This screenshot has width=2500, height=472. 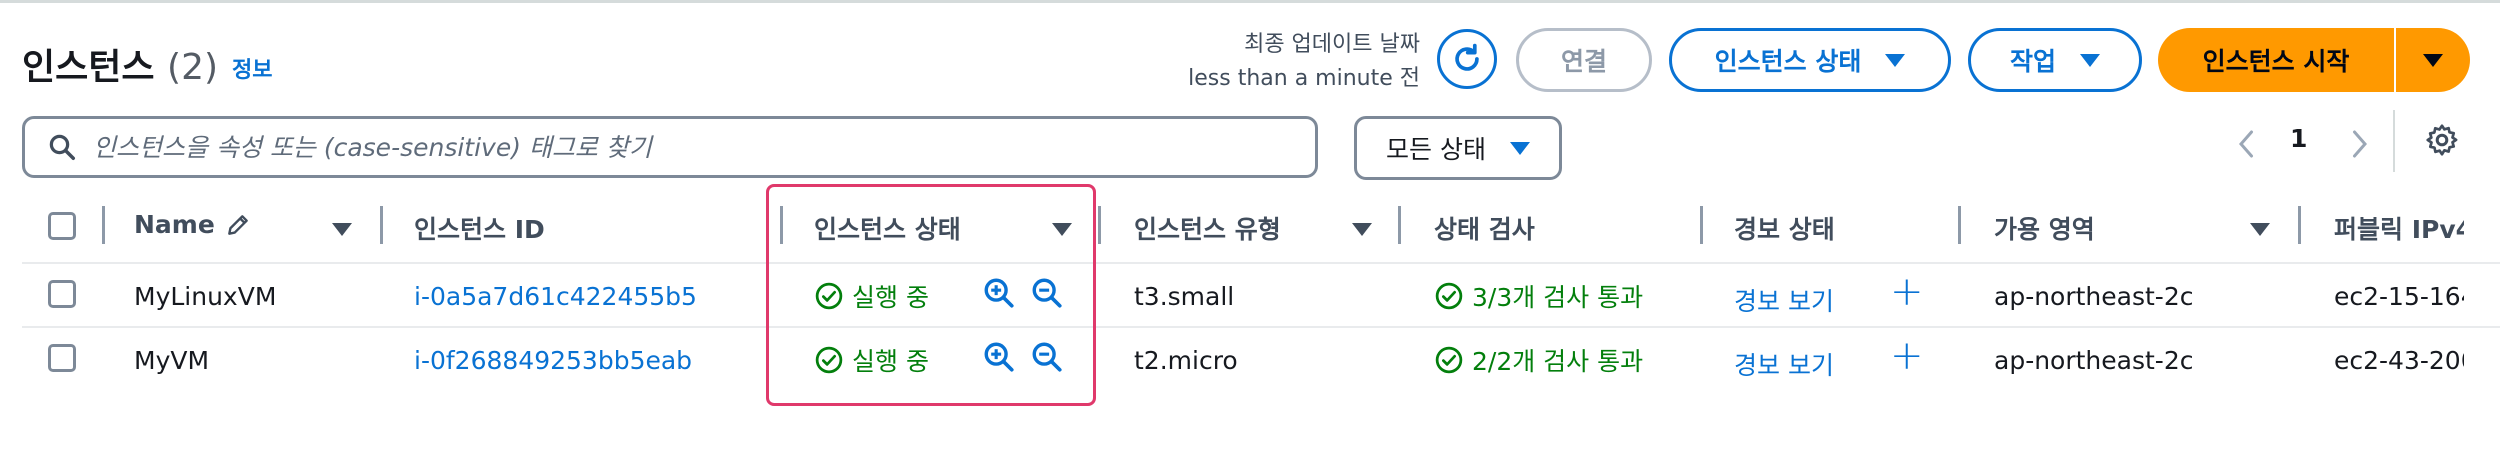 I want to click on pencil-icon, so click(x=237, y=224).